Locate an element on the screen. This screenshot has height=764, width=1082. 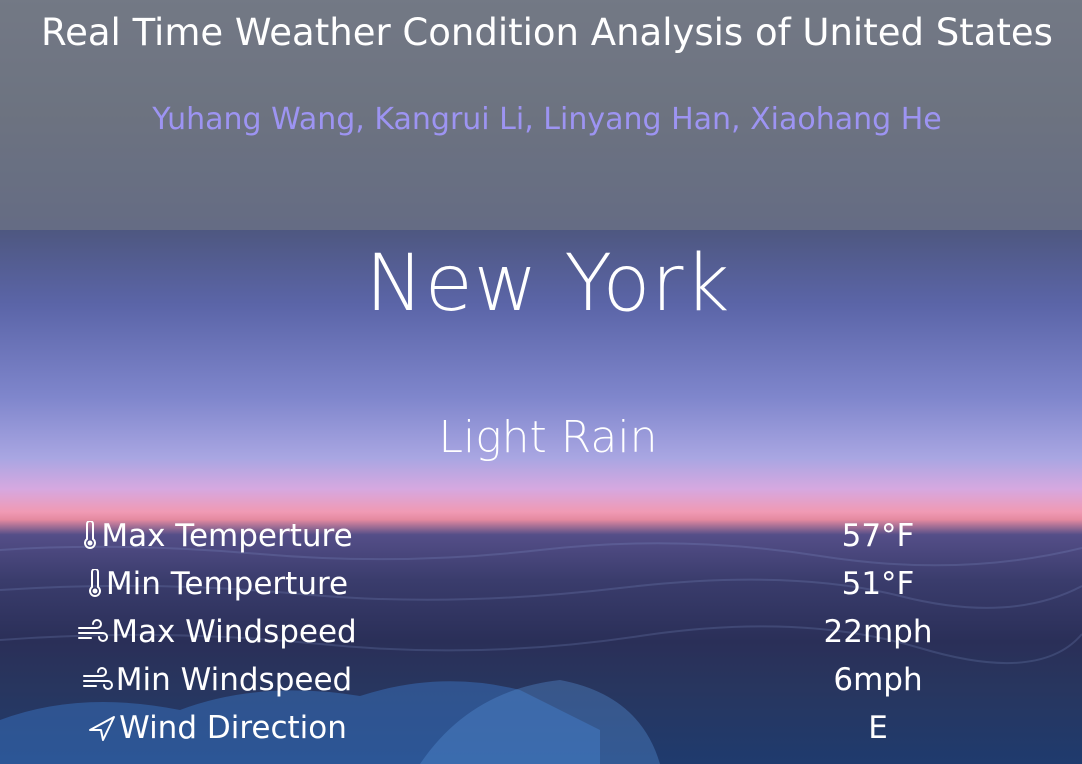
stat-value: 51°F is located at coordinates (878, 584).